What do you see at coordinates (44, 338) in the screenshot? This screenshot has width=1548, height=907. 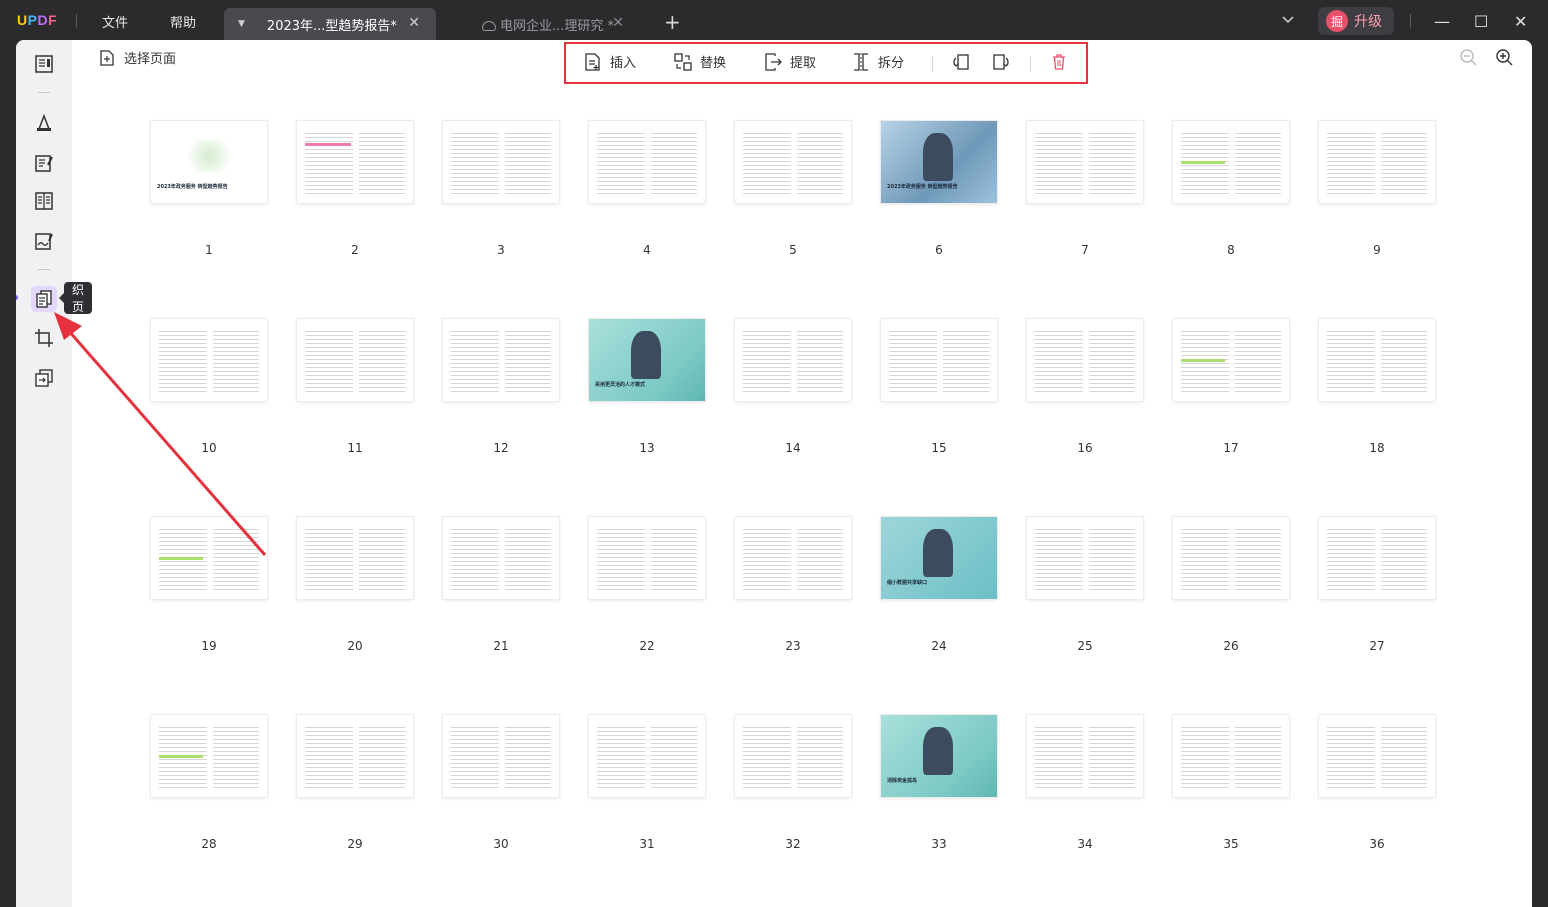 I see `crop-icon` at bounding box center [44, 338].